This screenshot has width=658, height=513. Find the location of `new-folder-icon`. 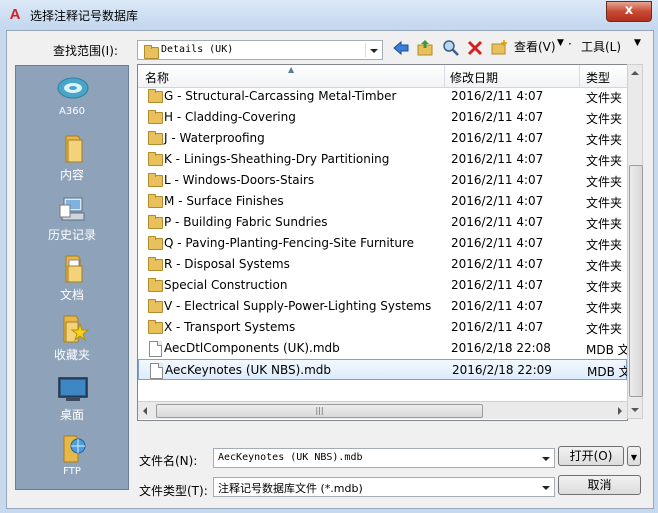

new-folder-icon is located at coordinates (499, 48).